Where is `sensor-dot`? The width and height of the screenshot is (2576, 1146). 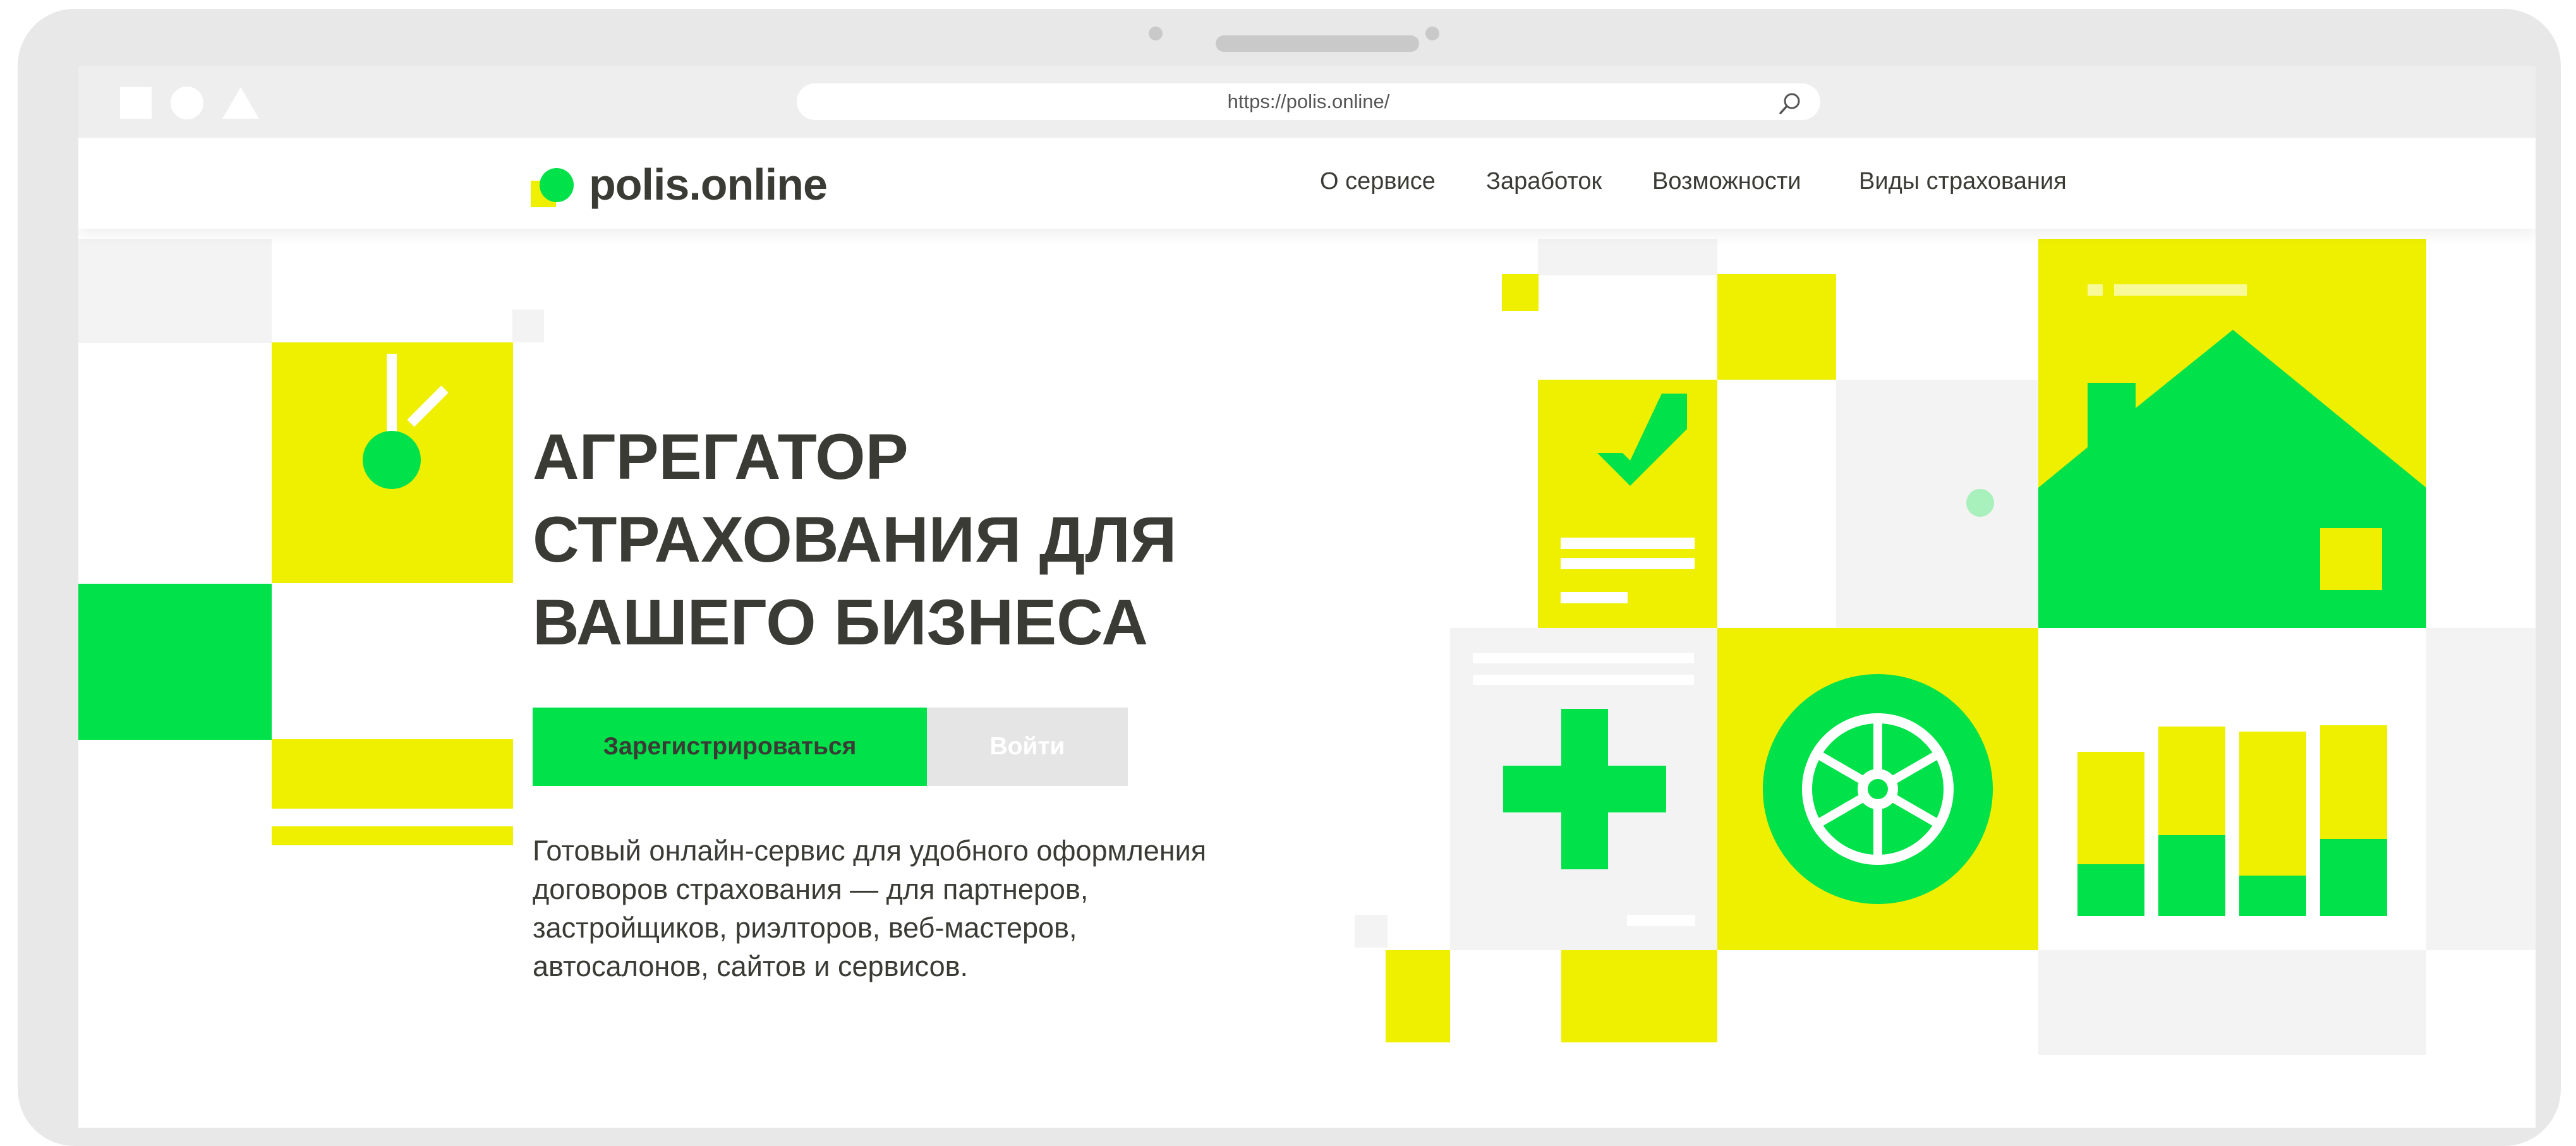
sensor-dot is located at coordinates (1432, 33).